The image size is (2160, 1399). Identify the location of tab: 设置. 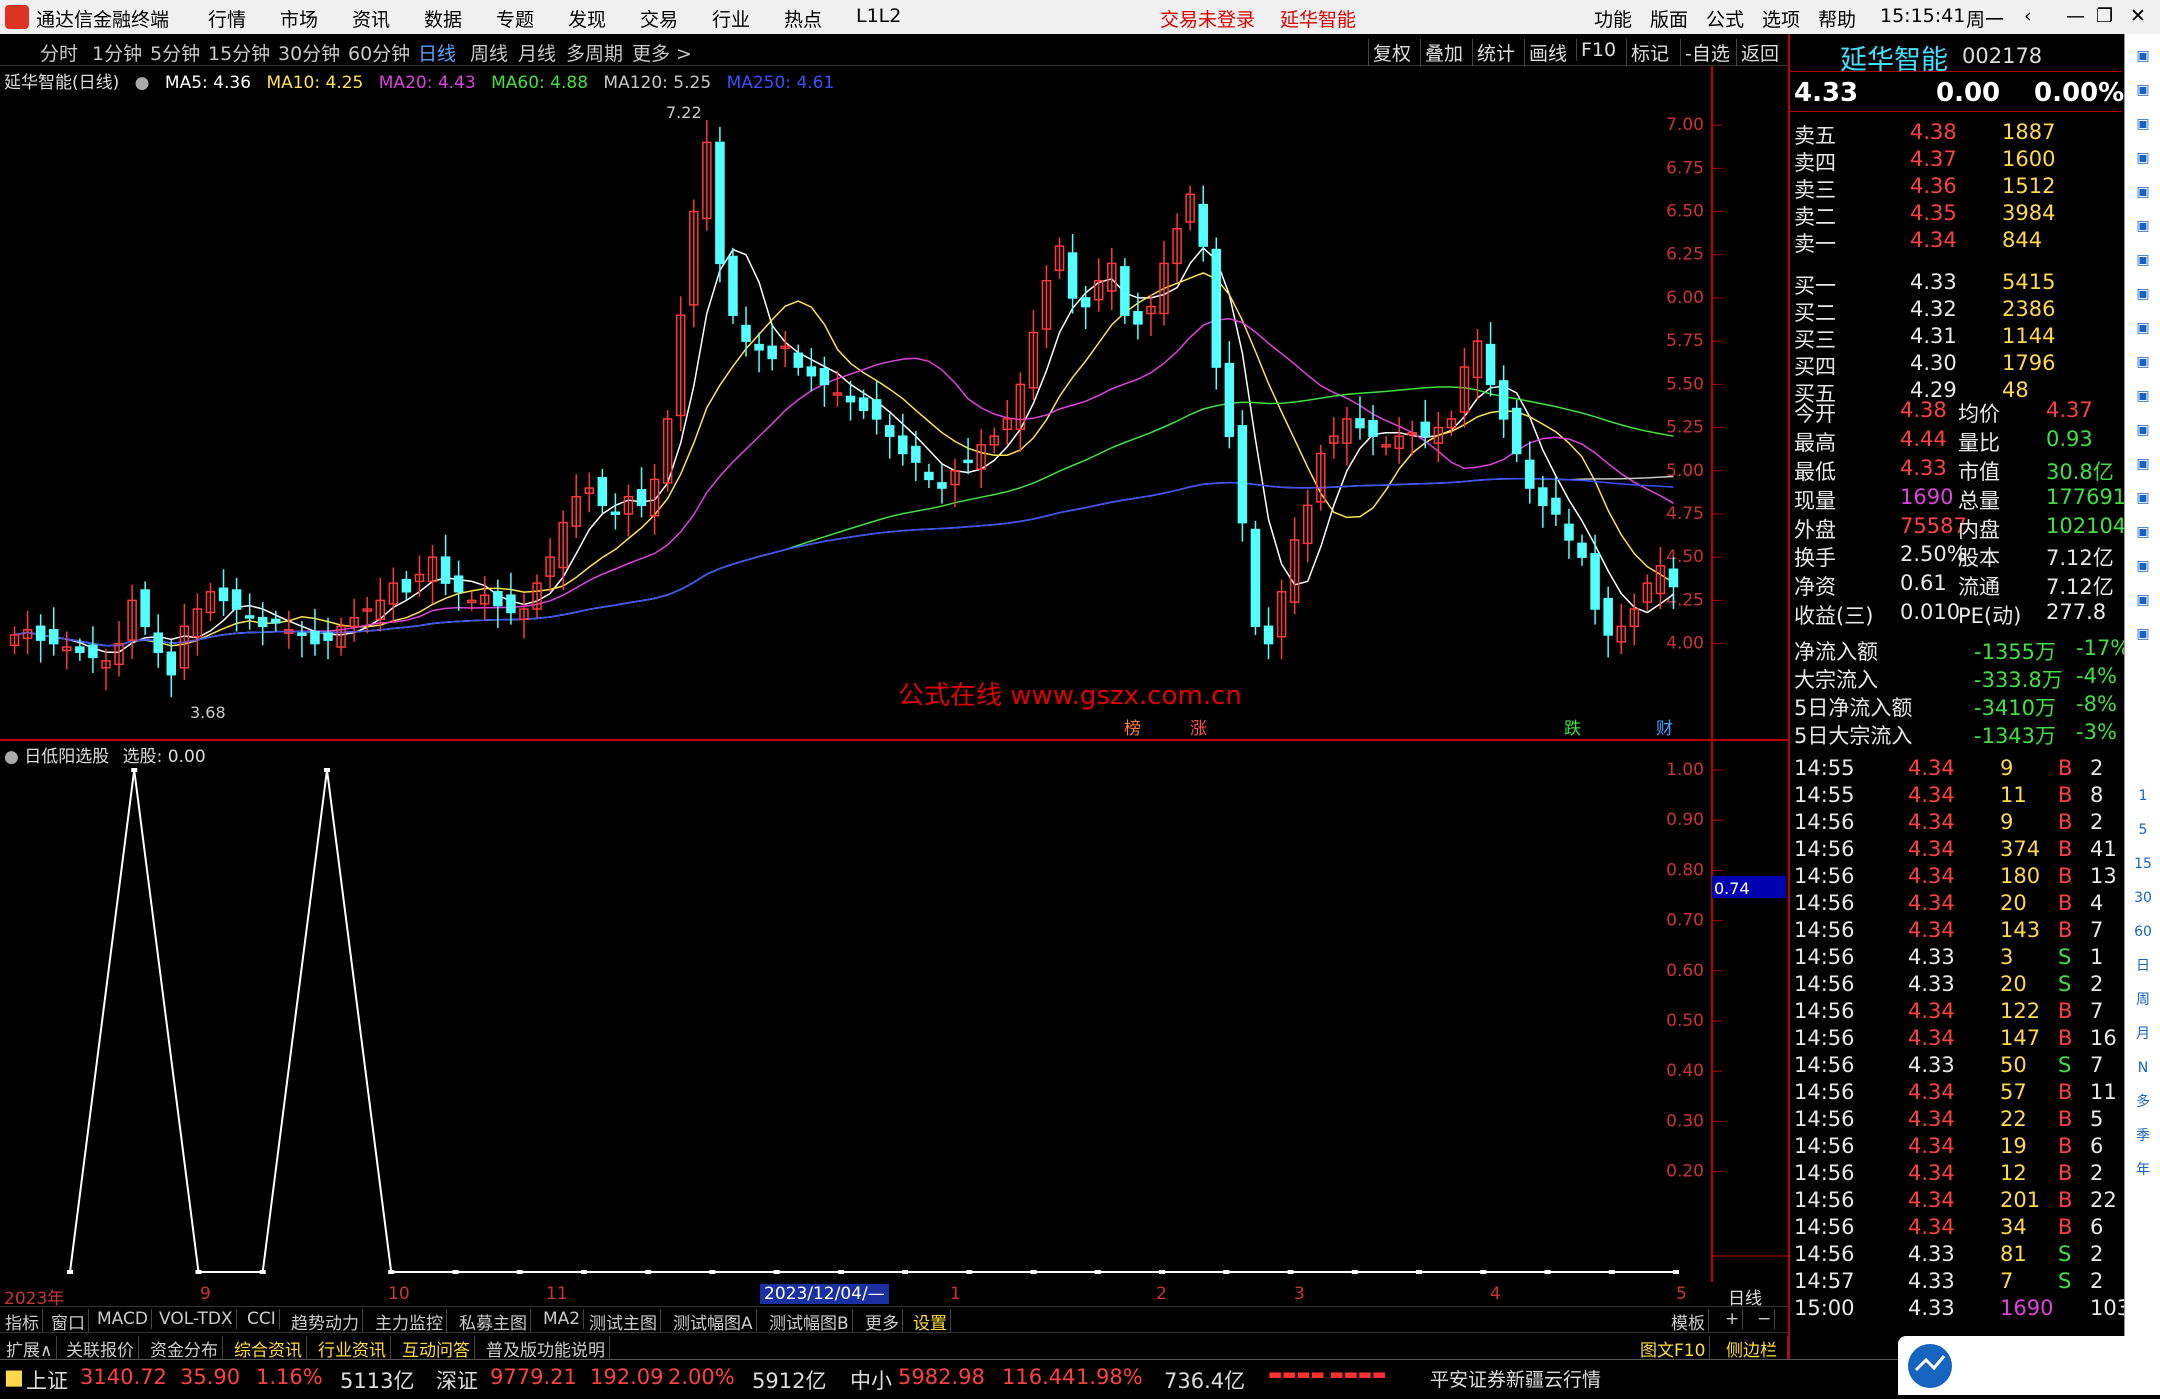
(930, 1321).